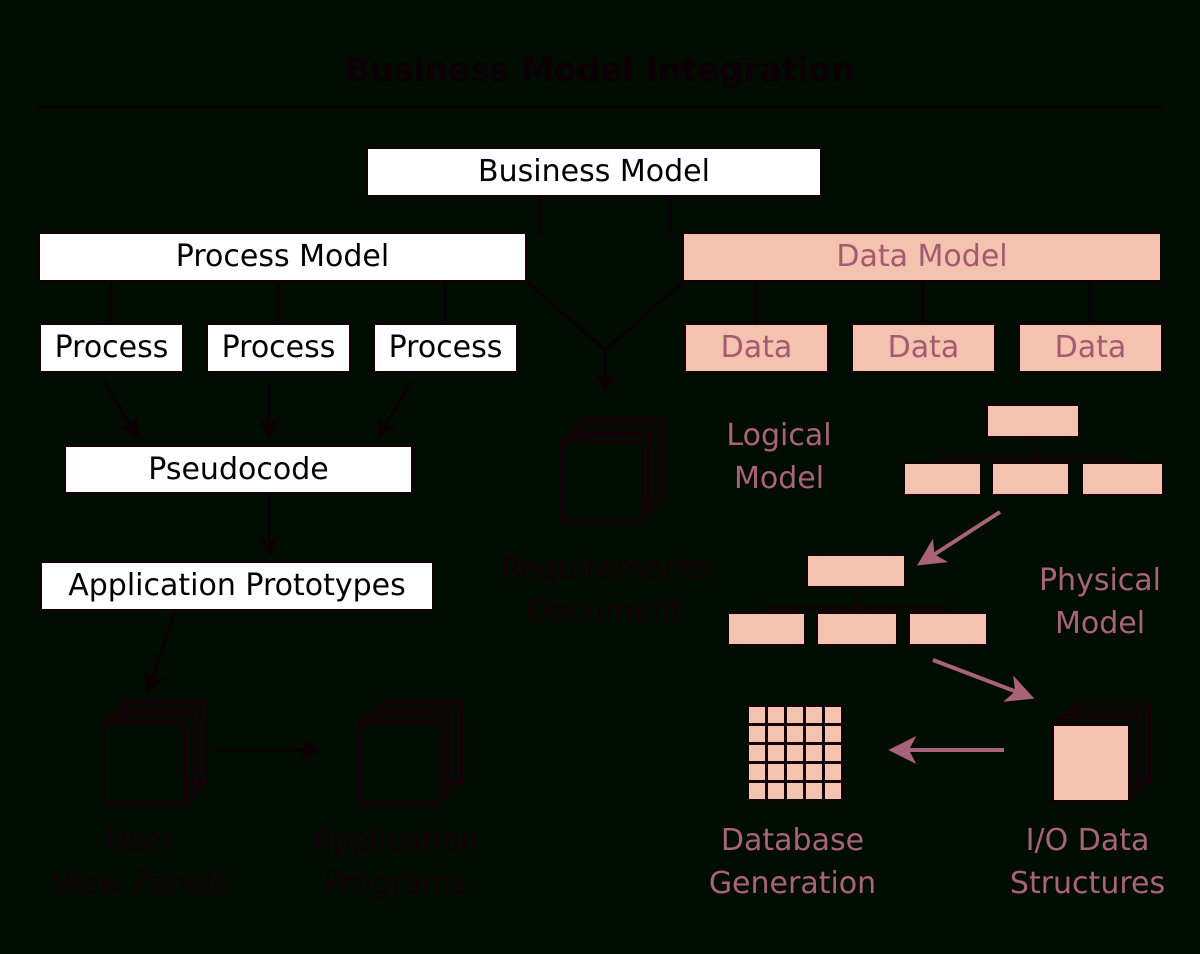 The image size is (1200, 954). I want to click on process-model-label: Process Model, so click(282, 256).